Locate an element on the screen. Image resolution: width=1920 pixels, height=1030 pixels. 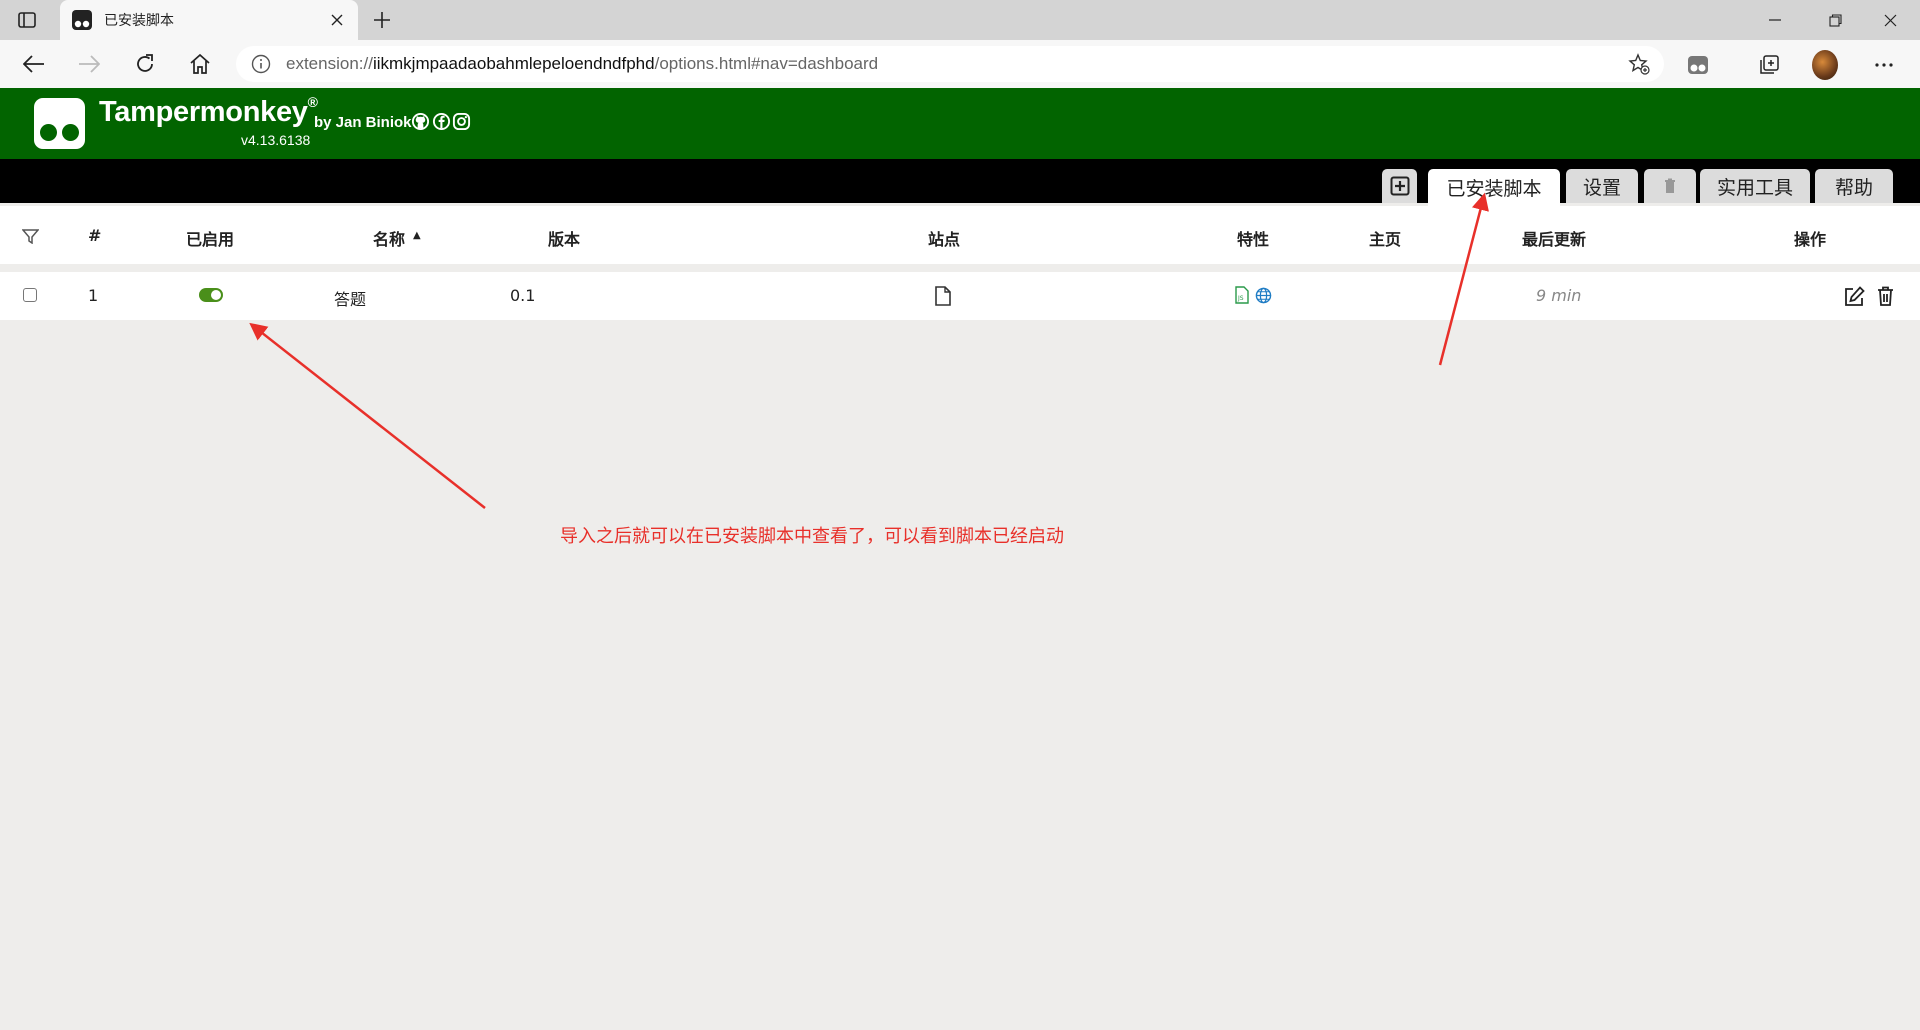
globe-icon is located at coordinates (1263, 295).